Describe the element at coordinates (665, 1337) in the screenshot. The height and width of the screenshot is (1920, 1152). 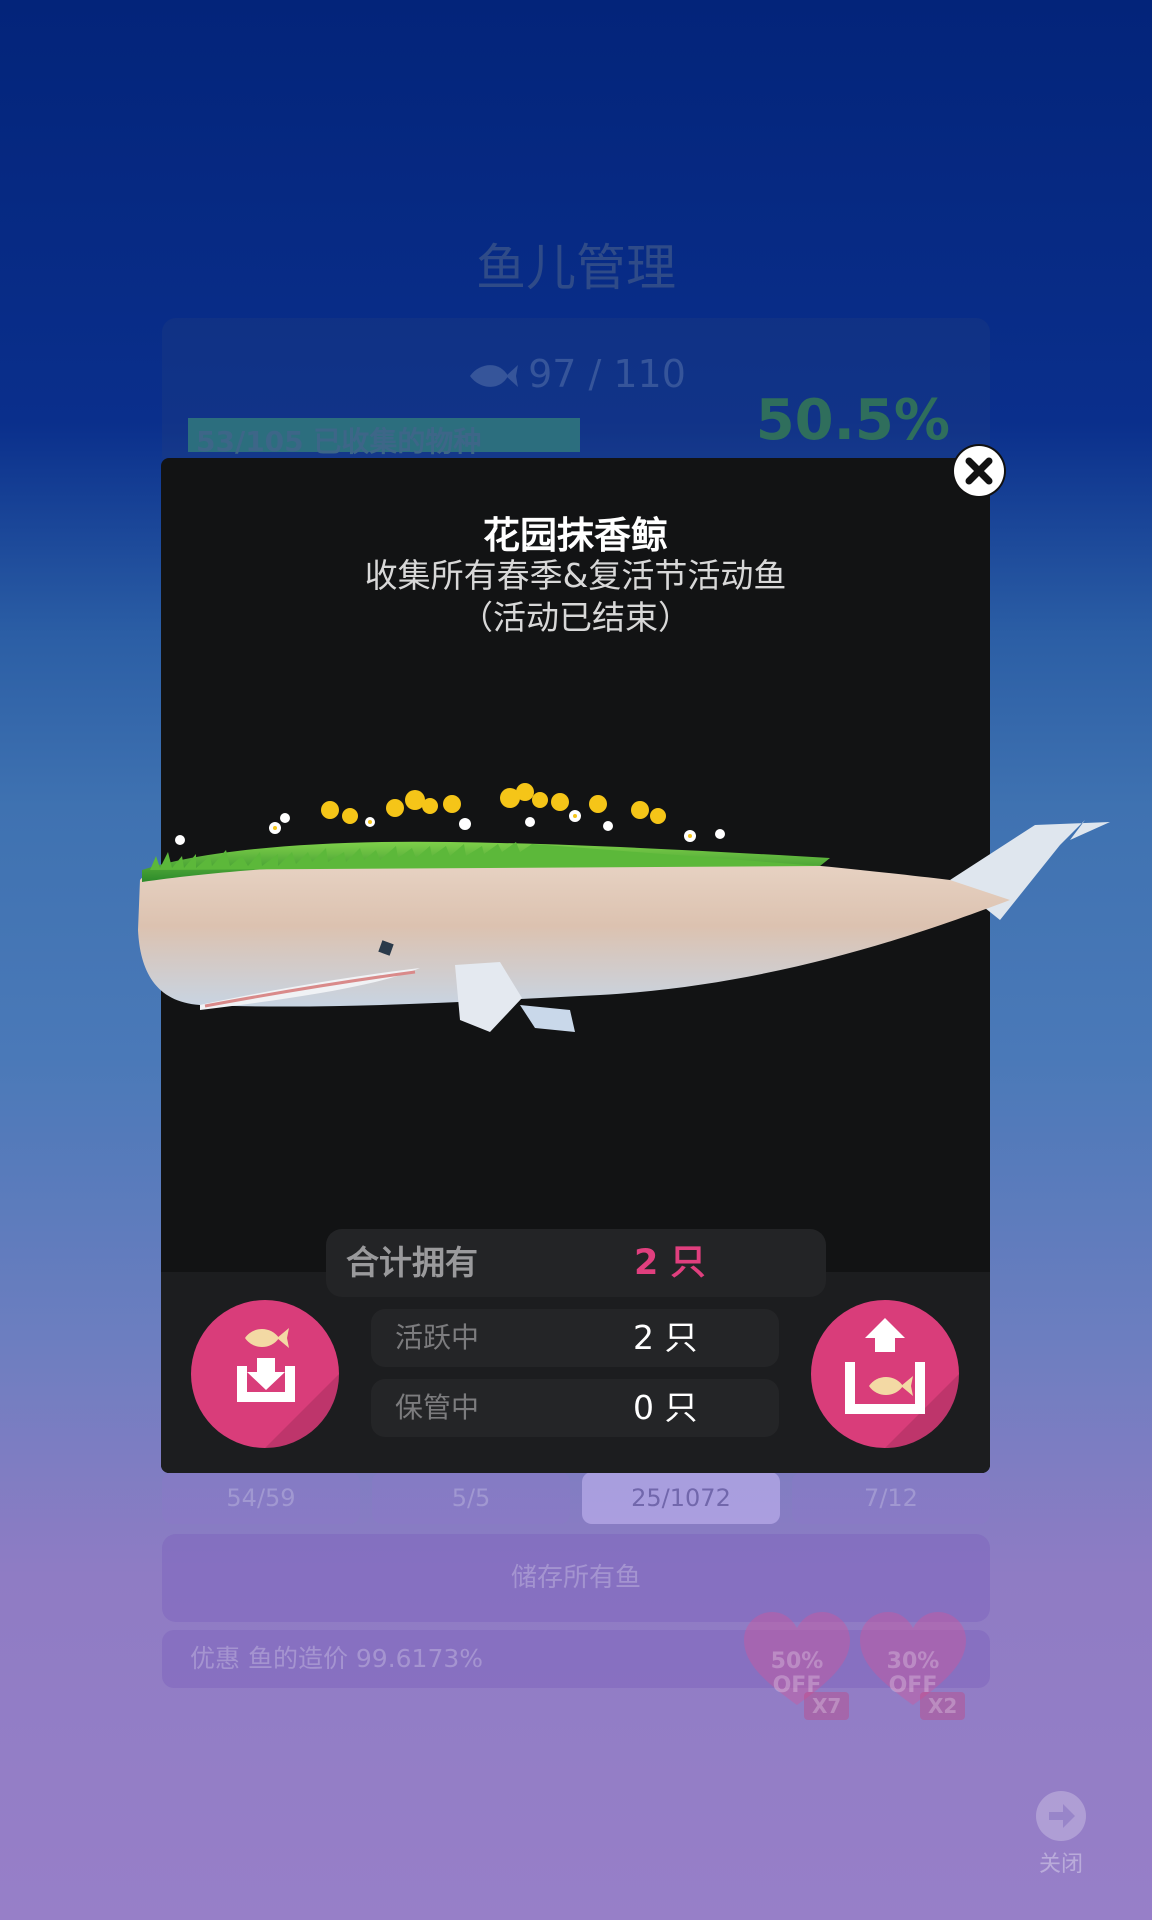
I see `active-value: 2 只` at that location.